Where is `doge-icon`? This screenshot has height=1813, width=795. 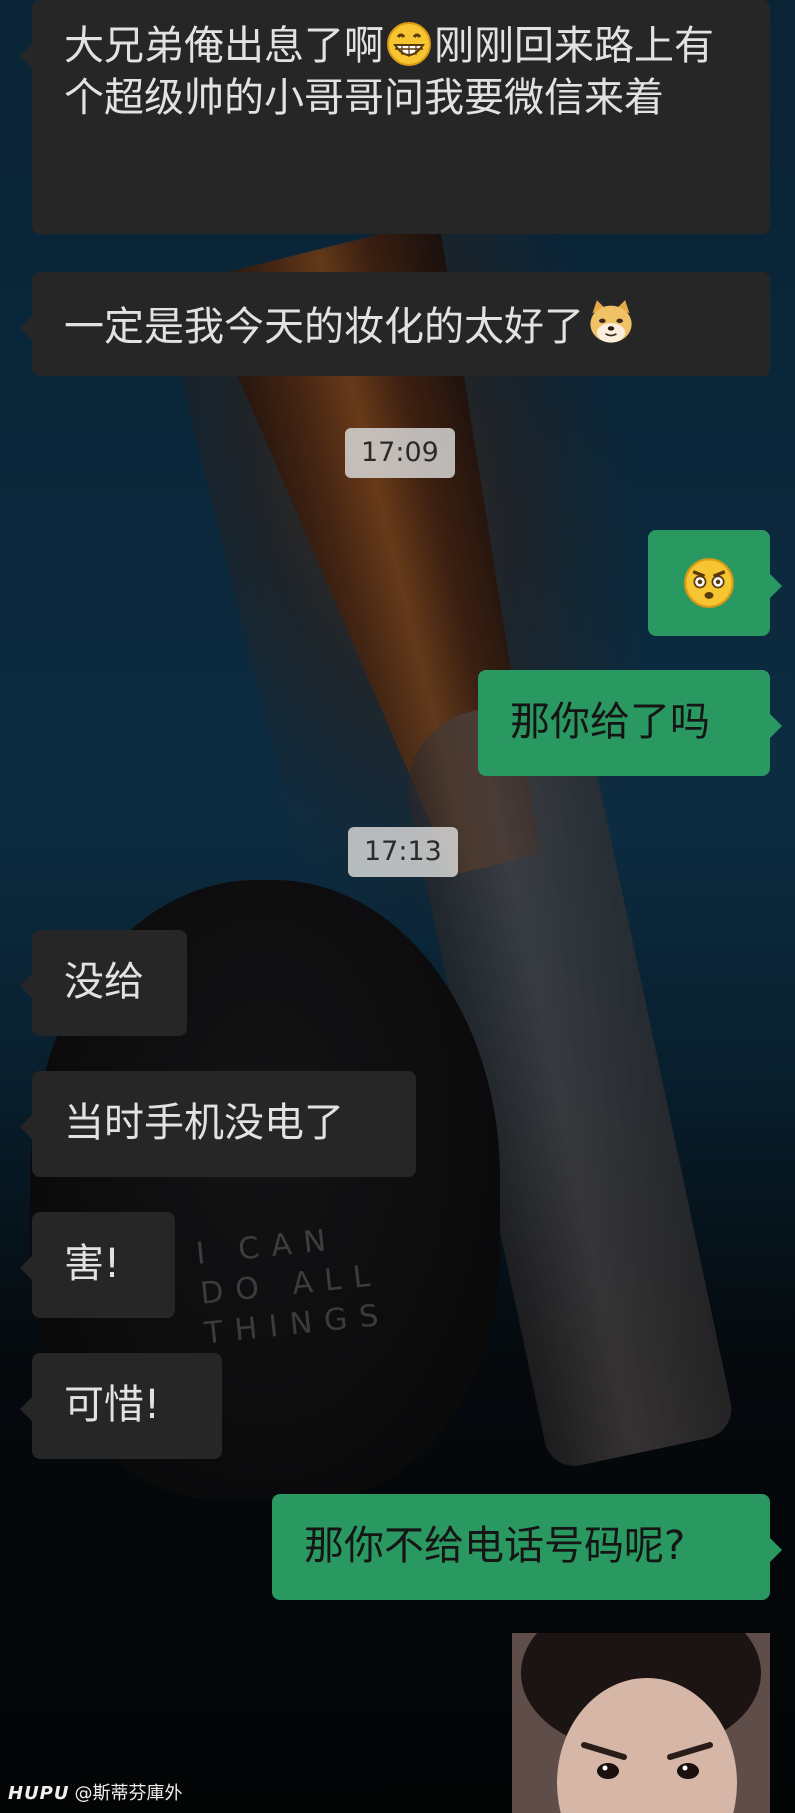 doge-icon is located at coordinates (611, 321).